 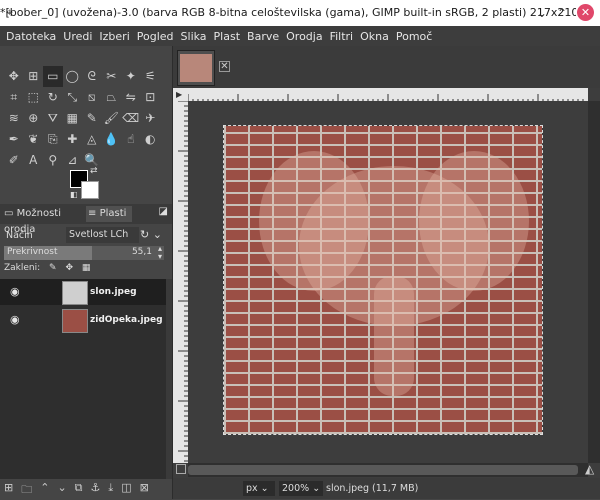 What do you see at coordinates (32, 252) in the screenshot?
I see `opacity-label: Prekrivnost` at bounding box center [32, 252].